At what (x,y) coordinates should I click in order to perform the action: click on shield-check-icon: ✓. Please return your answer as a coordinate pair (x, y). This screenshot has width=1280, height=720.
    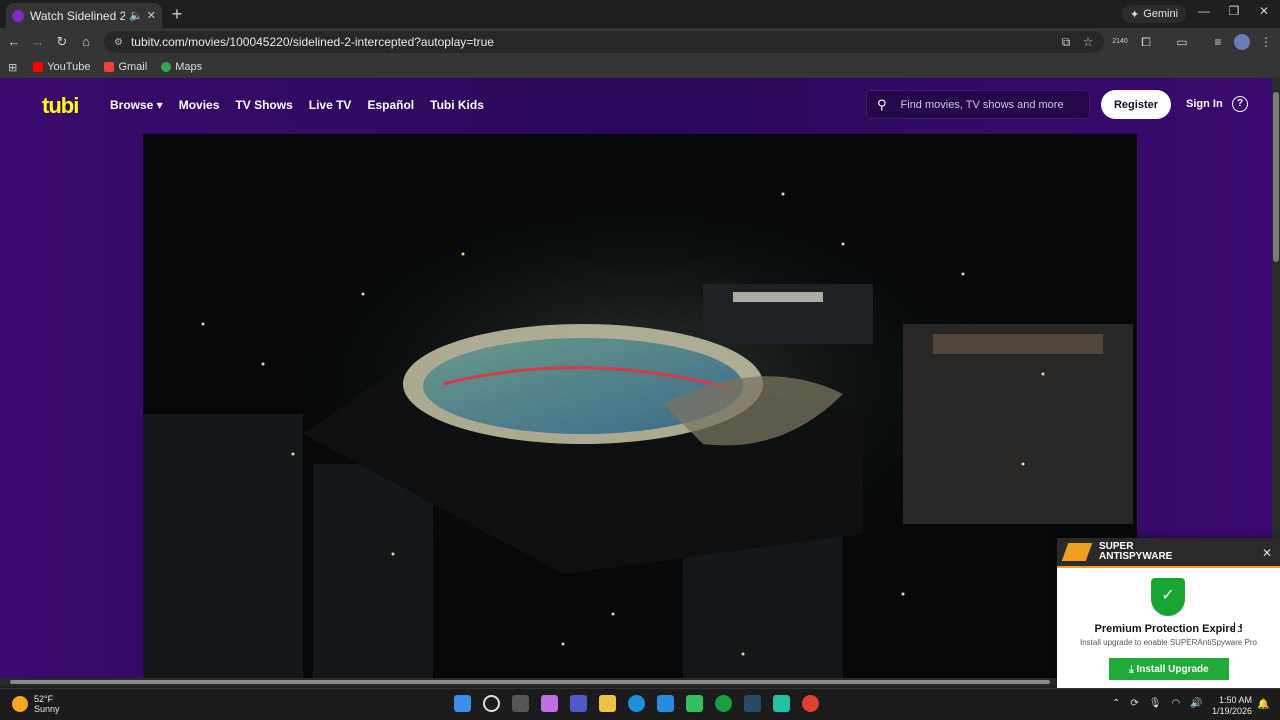
    Looking at the image, I should click on (1168, 597).